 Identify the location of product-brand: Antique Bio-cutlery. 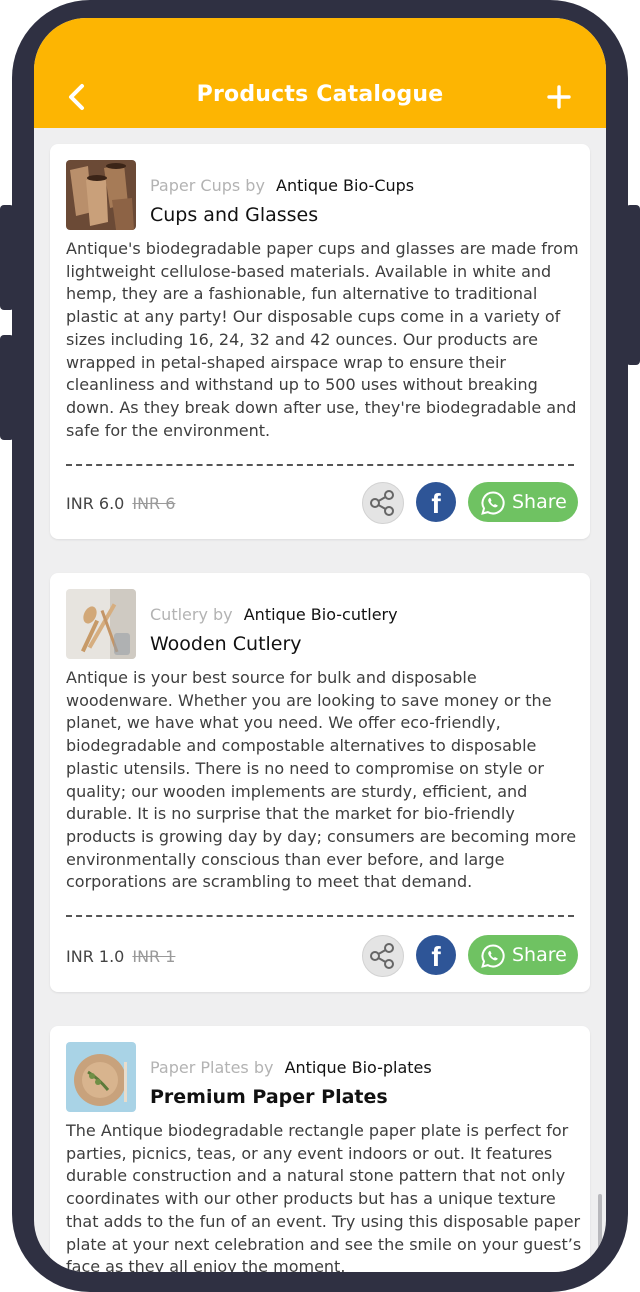
(320, 614).